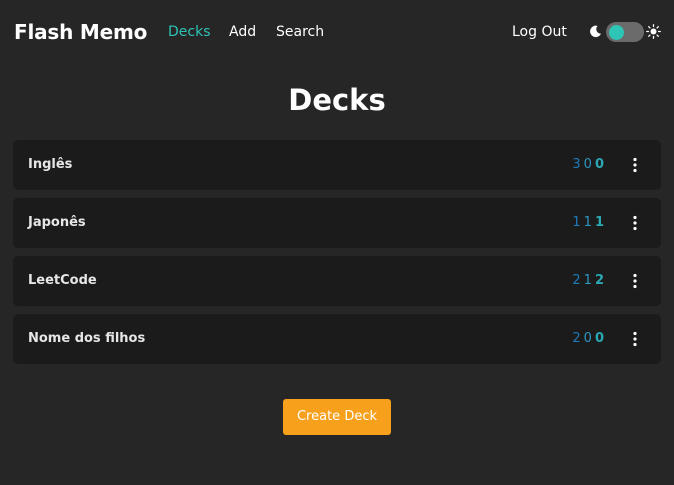 The height and width of the screenshot is (485, 674). Describe the element at coordinates (300, 32) in the screenshot. I see `nav-search-link: Search` at that location.